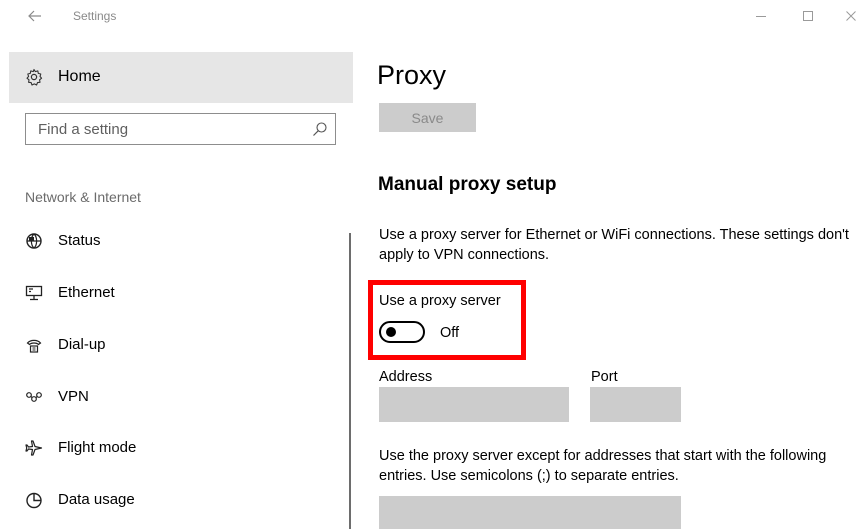 Image resolution: width=868 pixels, height=529 pixels. What do you see at coordinates (412, 75) in the screenshot?
I see `page-title: Proxy` at bounding box center [412, 75].